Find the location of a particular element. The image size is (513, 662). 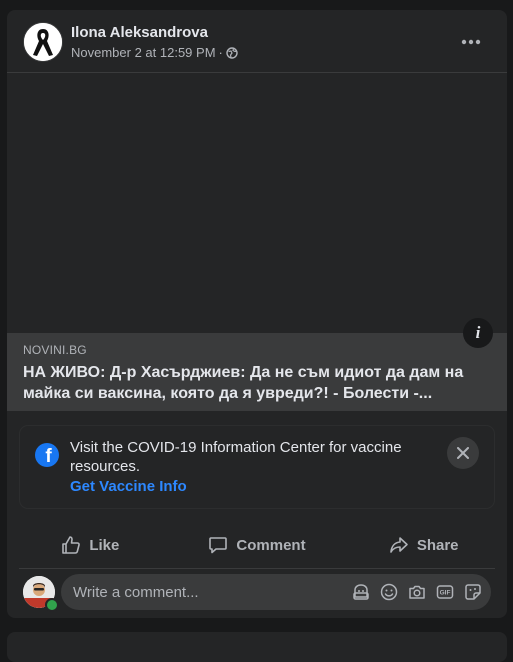

share-label: Share is located at coordinates (437, 545).